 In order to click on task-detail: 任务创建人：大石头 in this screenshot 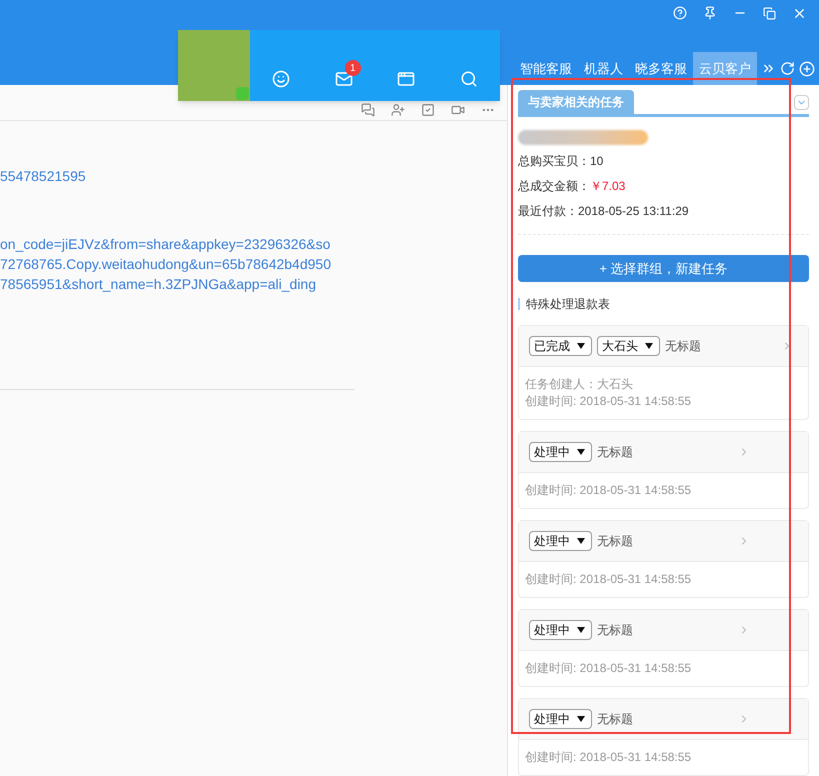, I will do `click(579, 384)`.